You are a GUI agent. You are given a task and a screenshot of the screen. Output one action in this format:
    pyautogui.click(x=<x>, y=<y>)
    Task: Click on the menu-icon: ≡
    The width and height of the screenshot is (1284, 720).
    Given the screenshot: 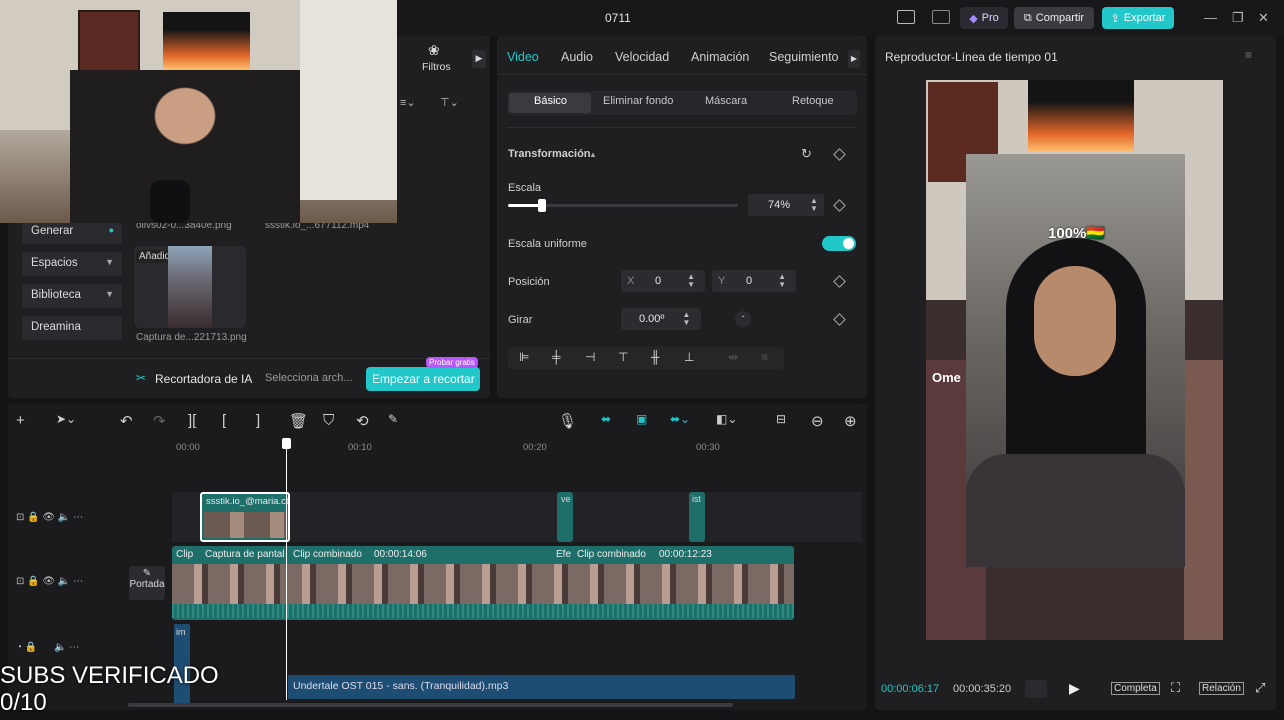 What is the action you would take?
    pyautogui.click(x=1248, y=55)
    